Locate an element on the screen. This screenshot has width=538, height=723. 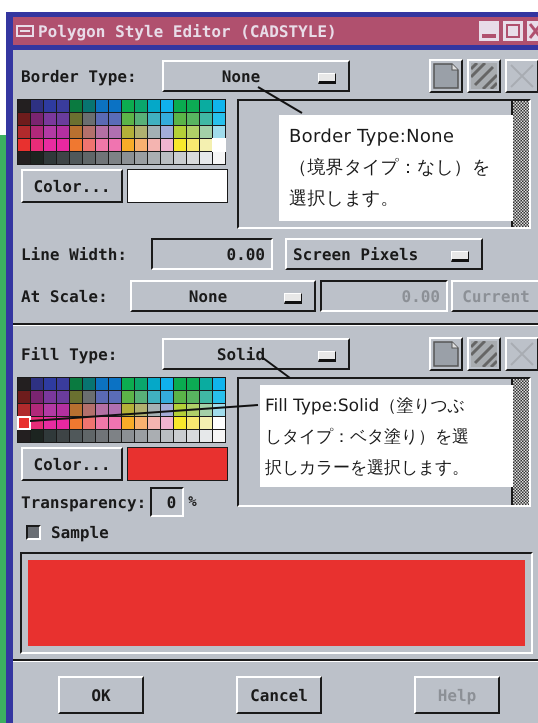
type-dropdown: Solid is located at coordinates (256, 354).